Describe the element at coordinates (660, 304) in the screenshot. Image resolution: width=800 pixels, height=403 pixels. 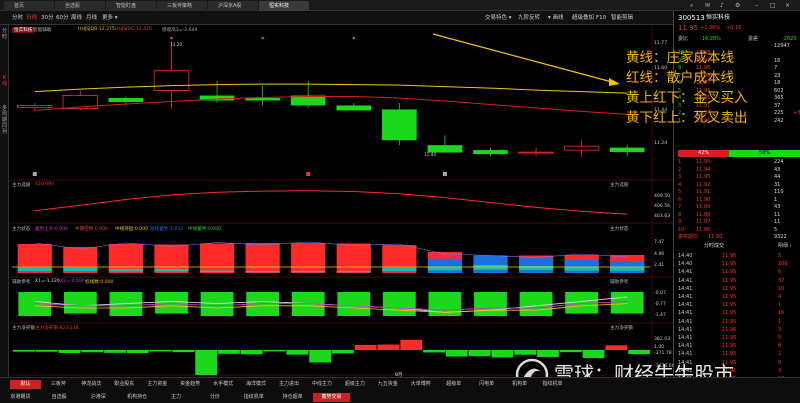
I see `axis-label: -0.77` at that location.